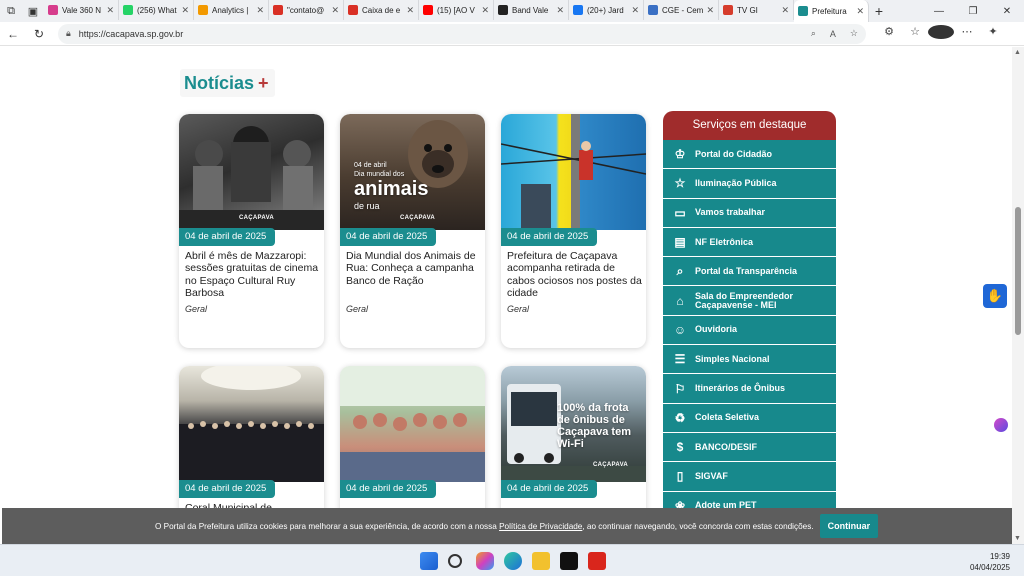 Image resolution: width=1024 pixels, height=576 pixels. I want to click on service-item: ⚐ Itinerários de Ônibus, so click(749, 389).